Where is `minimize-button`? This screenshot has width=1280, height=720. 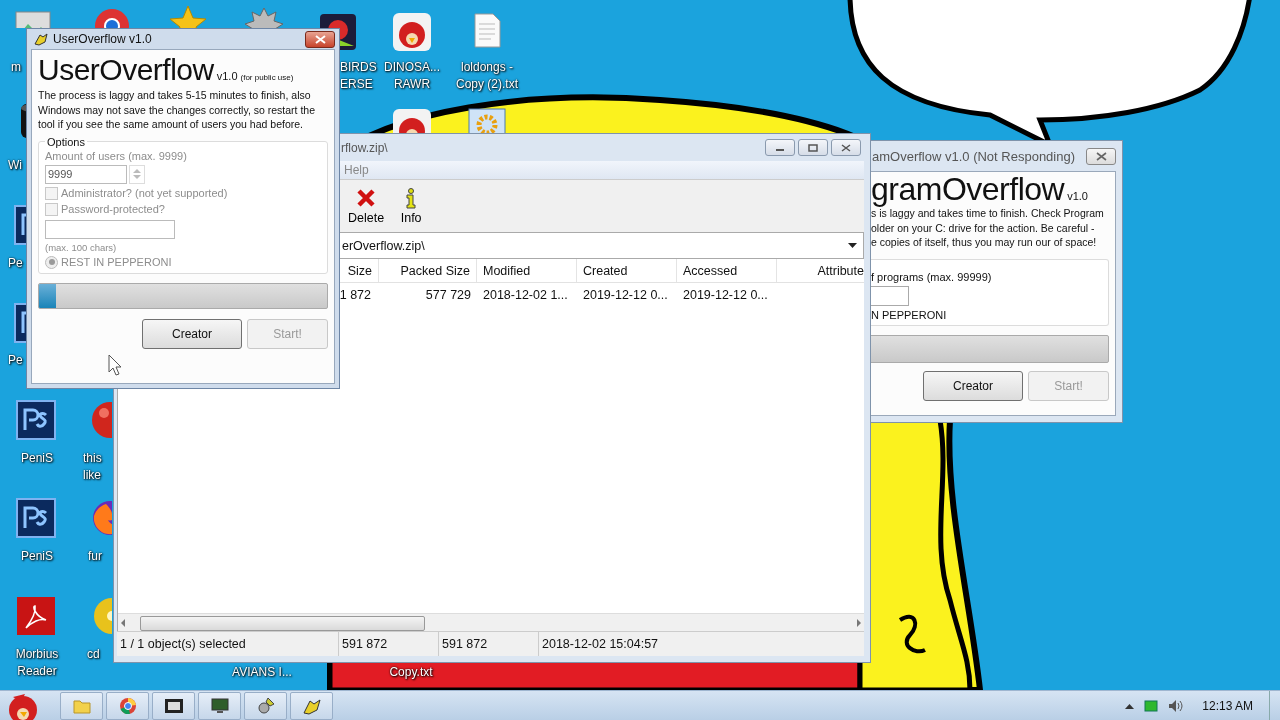
minimize-button is located at coordinates (780, 147).